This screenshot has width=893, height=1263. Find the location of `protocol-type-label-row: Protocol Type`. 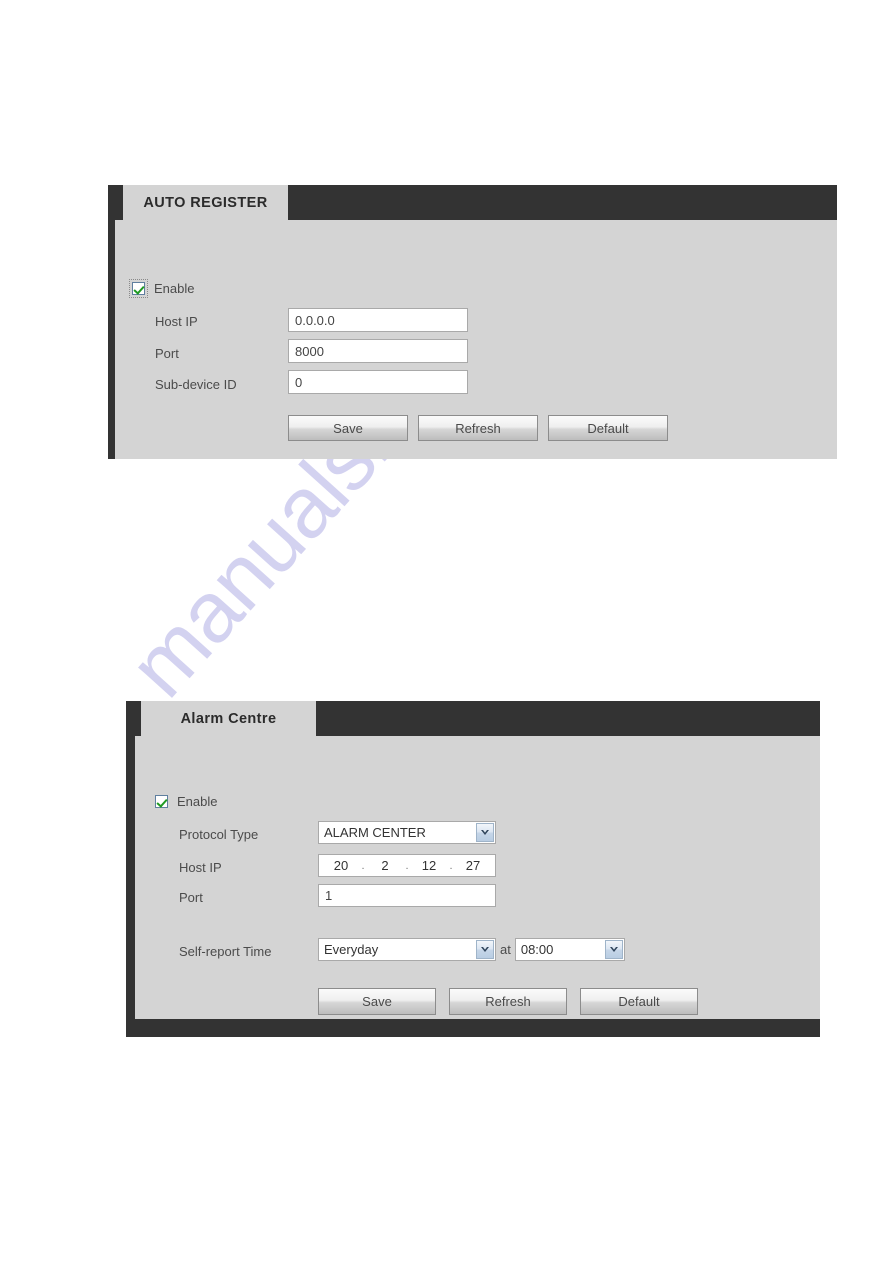

protocol-type-label-row: Protocol Type is located at coordinates (218, 834).